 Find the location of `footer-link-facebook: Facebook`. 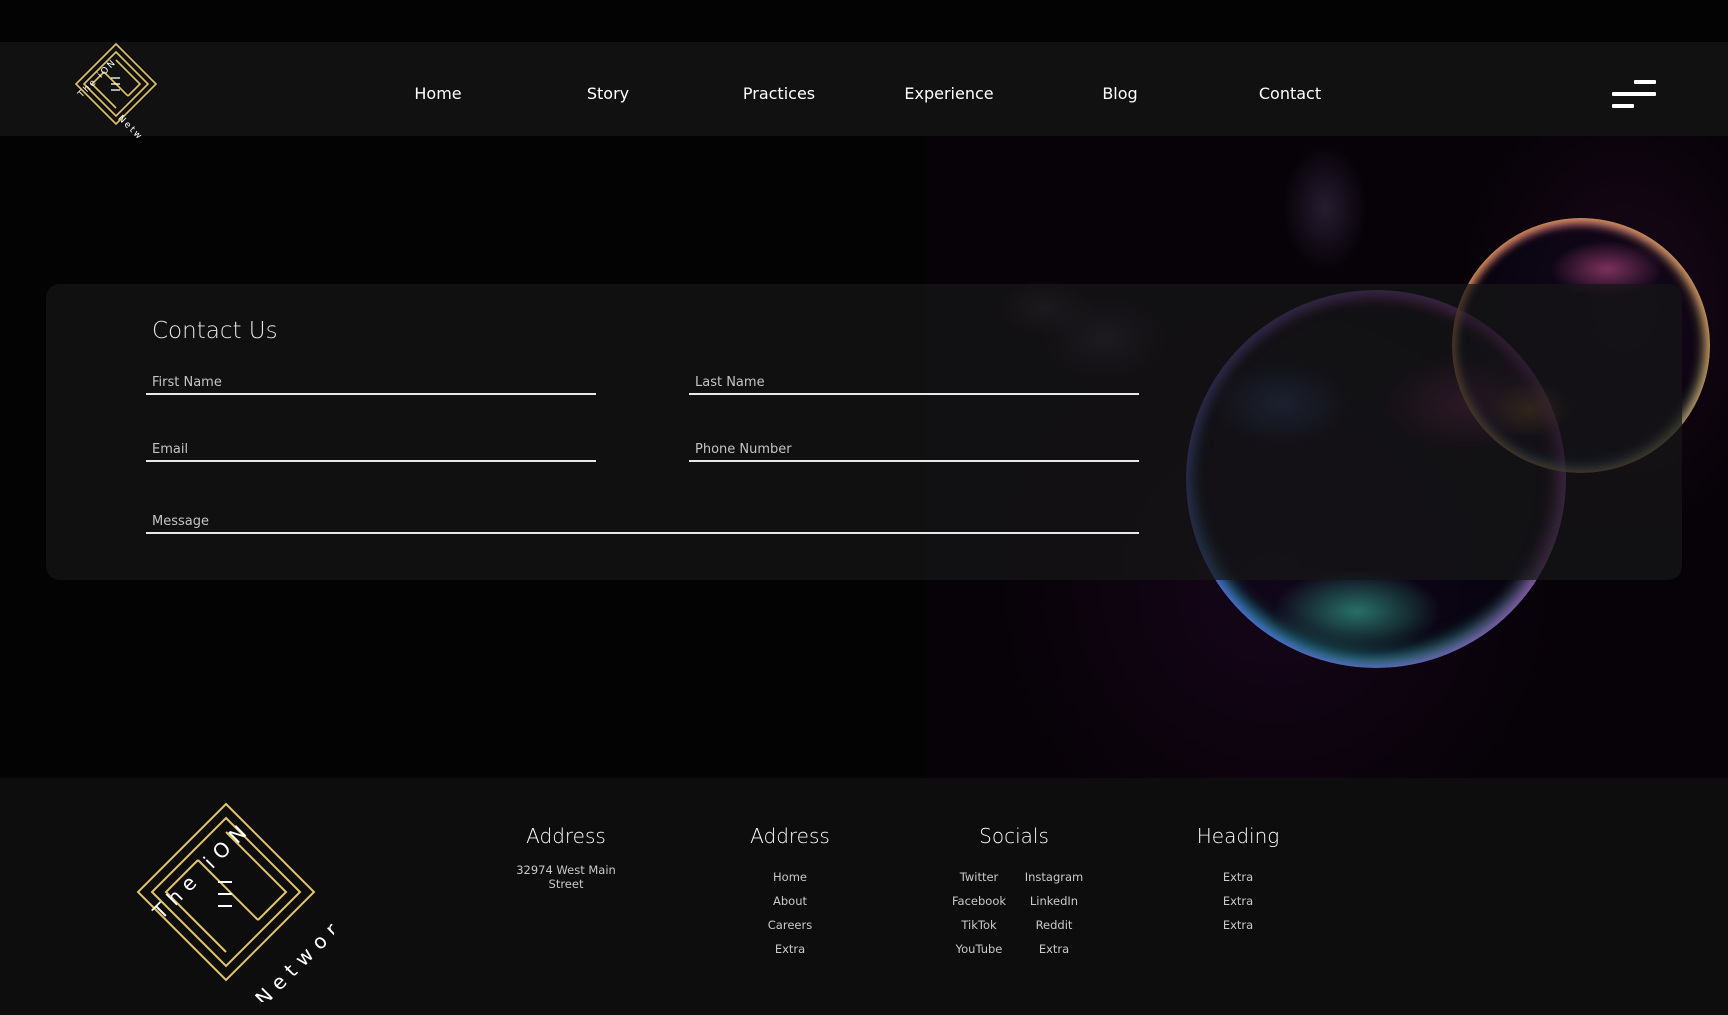

footer-link-facebook: Facebook is located at coordinates (979, 901).